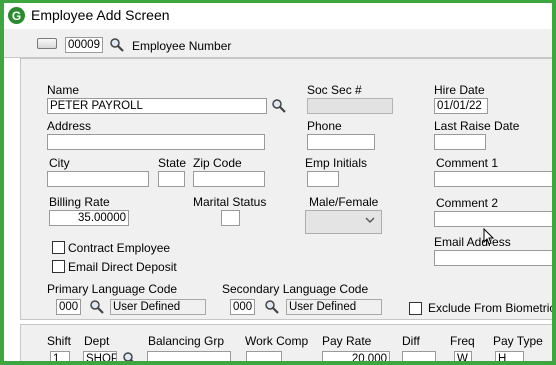 This screenshot has width=556, height=365. Describe the element at coordinates (334, 90) in the screenshot. I see `soc-sec-label: Soc Sec #` at that location.